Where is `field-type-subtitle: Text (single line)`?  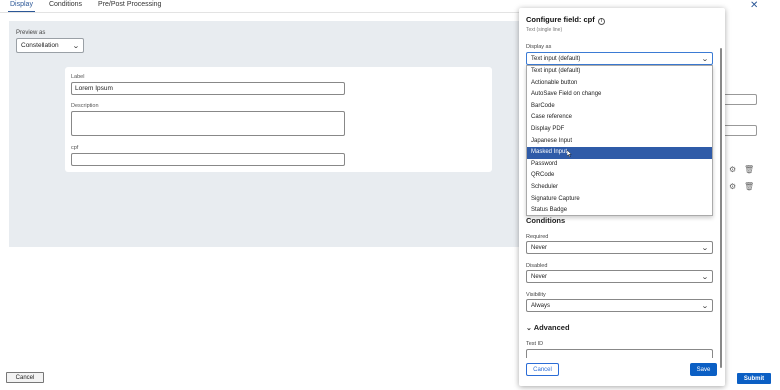
field-type-subtitle: Text (single line) is located at coordinates (544, 30).